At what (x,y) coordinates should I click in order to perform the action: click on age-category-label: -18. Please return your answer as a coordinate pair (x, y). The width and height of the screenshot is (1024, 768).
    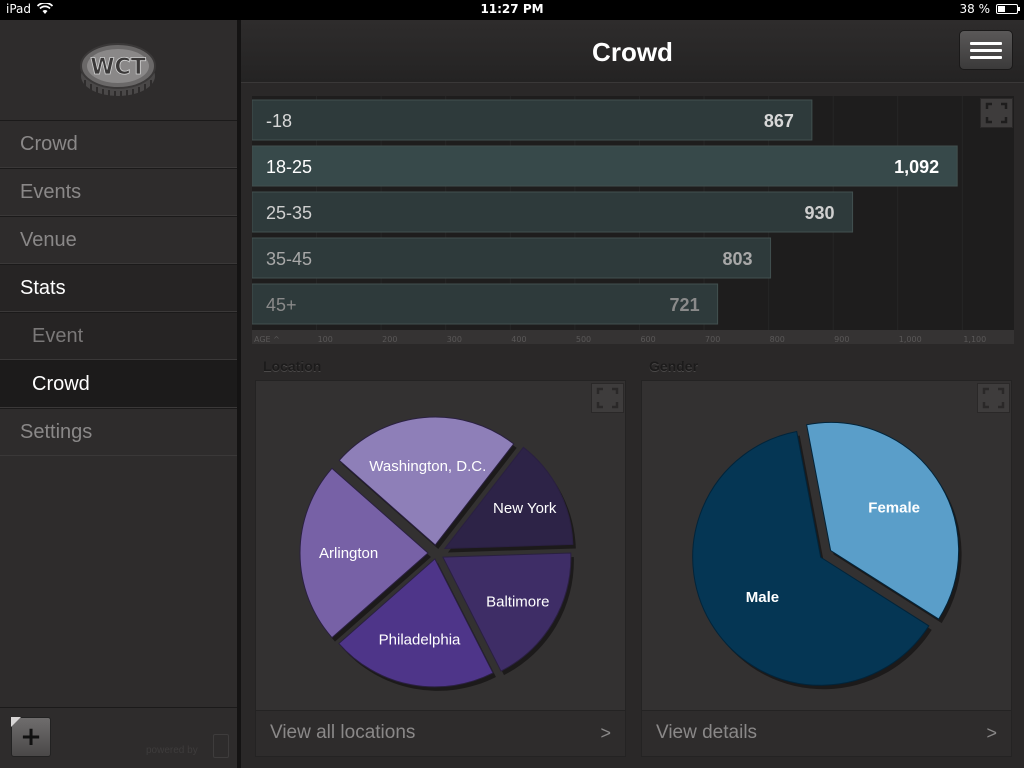
    Looking at the image, I should click on (279, 121).